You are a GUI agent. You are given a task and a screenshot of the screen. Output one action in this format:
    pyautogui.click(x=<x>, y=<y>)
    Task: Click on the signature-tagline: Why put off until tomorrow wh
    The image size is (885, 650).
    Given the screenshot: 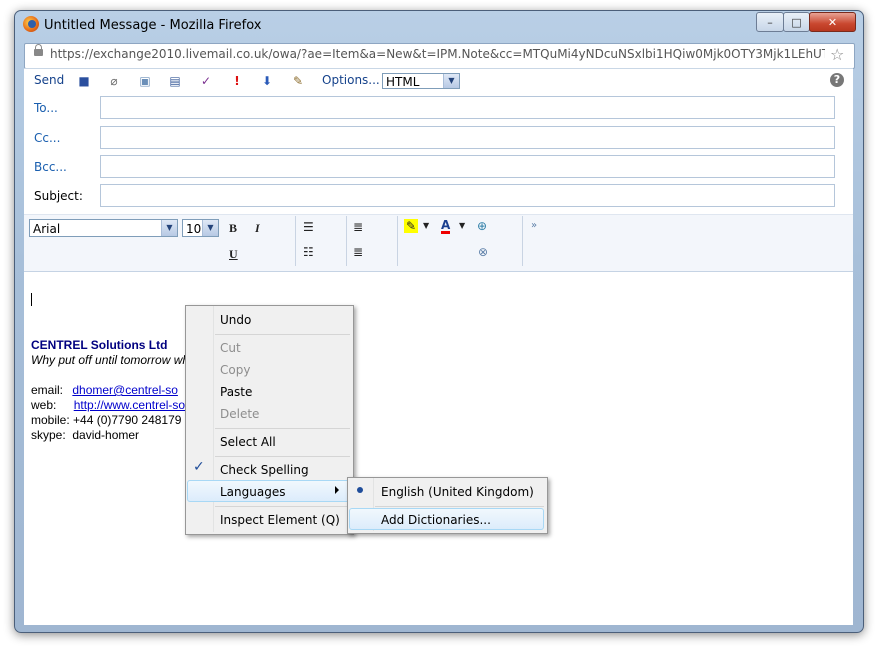 What is the action you would take?
    pyautogui.click(x=110, y=360)
    